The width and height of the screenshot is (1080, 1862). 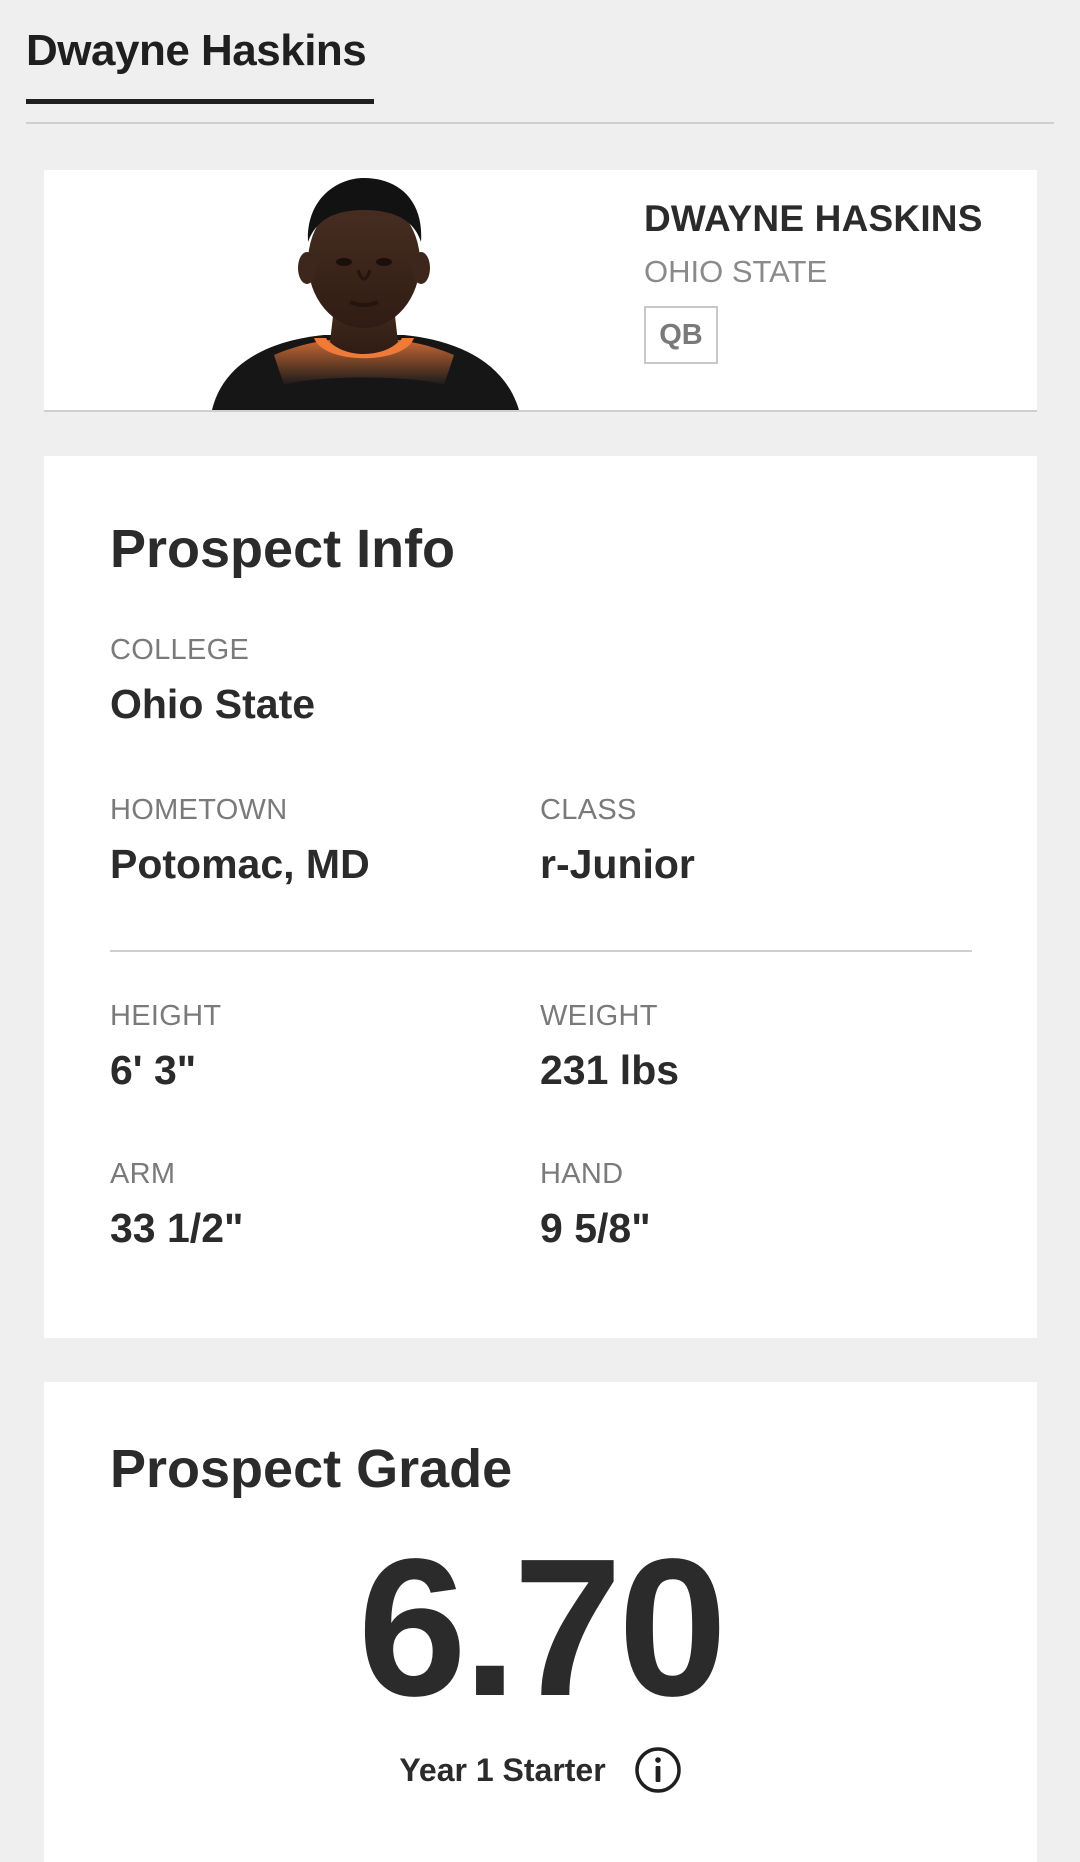 I want to click on class-value: r-Junior, so click(x=617, y=864).